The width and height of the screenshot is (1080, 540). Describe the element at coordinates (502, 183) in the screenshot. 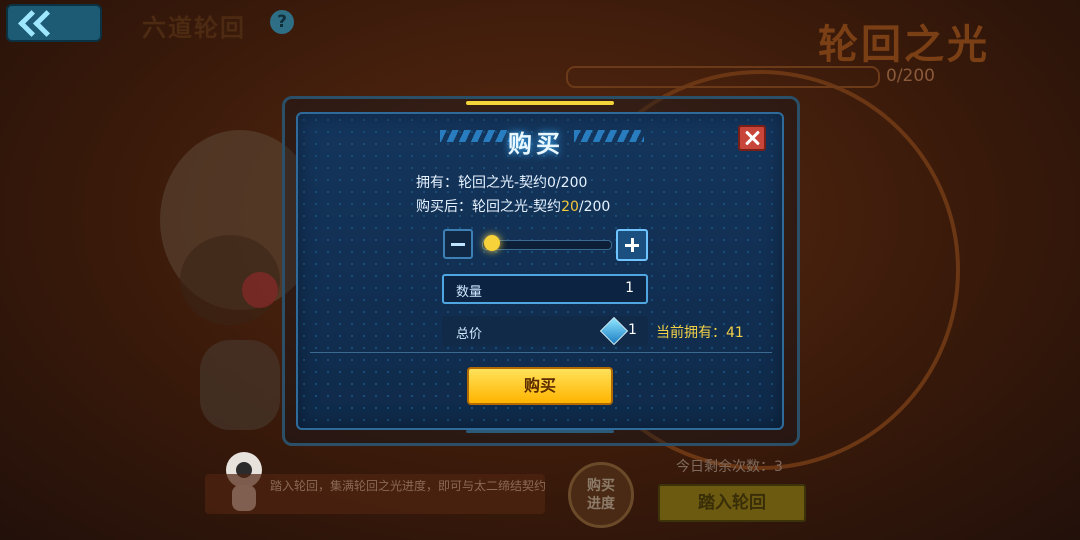

I see `owned-line: 拥有：轮回之光-契约0/200` at that location.